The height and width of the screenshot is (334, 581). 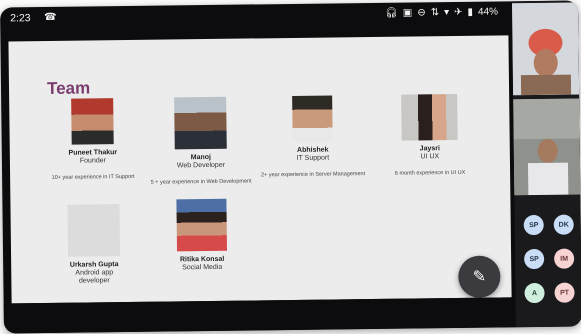 I want to click on member-name: Puneet Thakur, so click(x=93, y=153).